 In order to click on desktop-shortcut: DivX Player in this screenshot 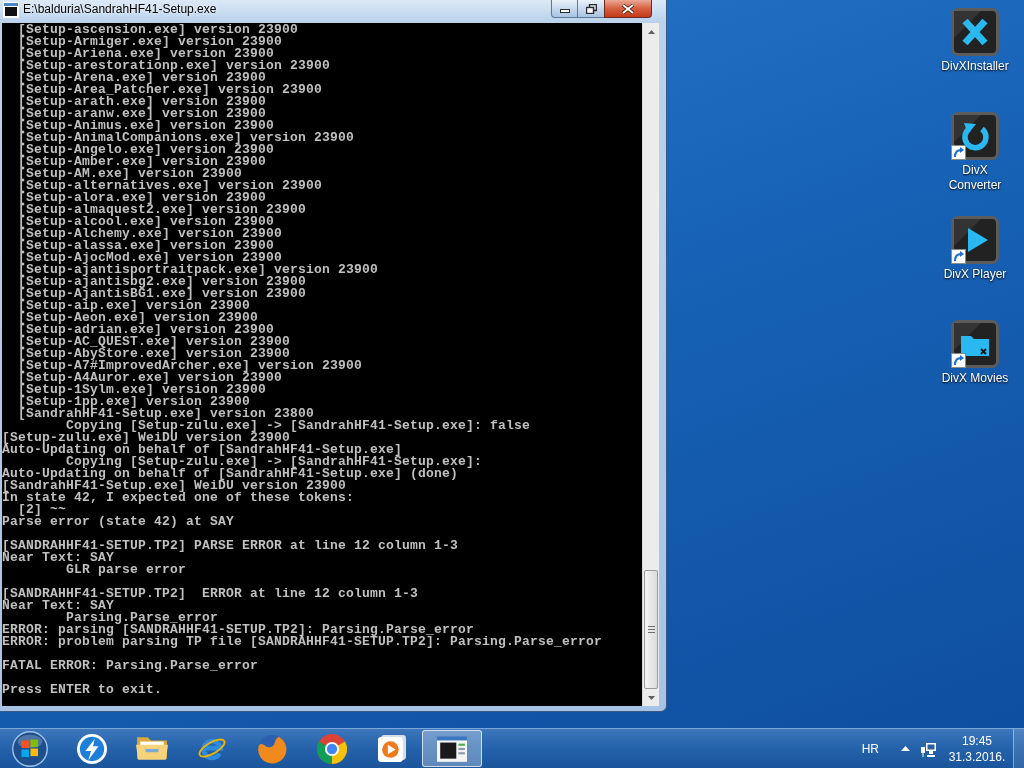, I will do `click(975, 248)`.